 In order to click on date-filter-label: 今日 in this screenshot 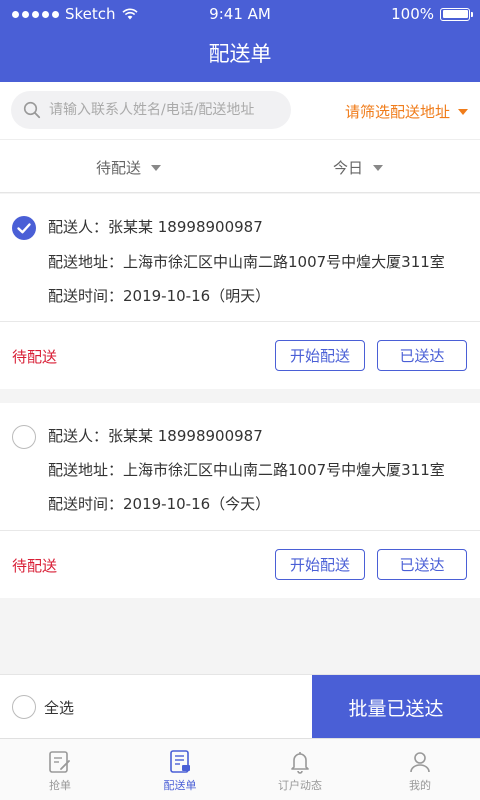, I will do `click(348, 168)`.